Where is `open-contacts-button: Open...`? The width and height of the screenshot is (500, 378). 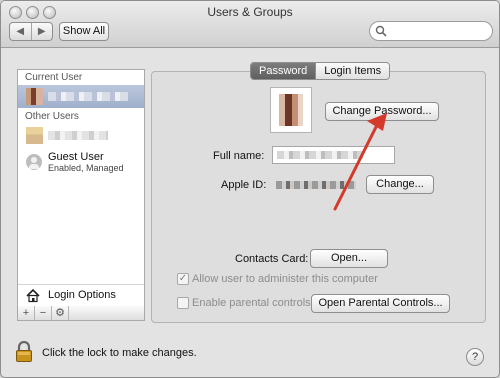 open-contacts-button: Open... is located at coordinates (349, 258).